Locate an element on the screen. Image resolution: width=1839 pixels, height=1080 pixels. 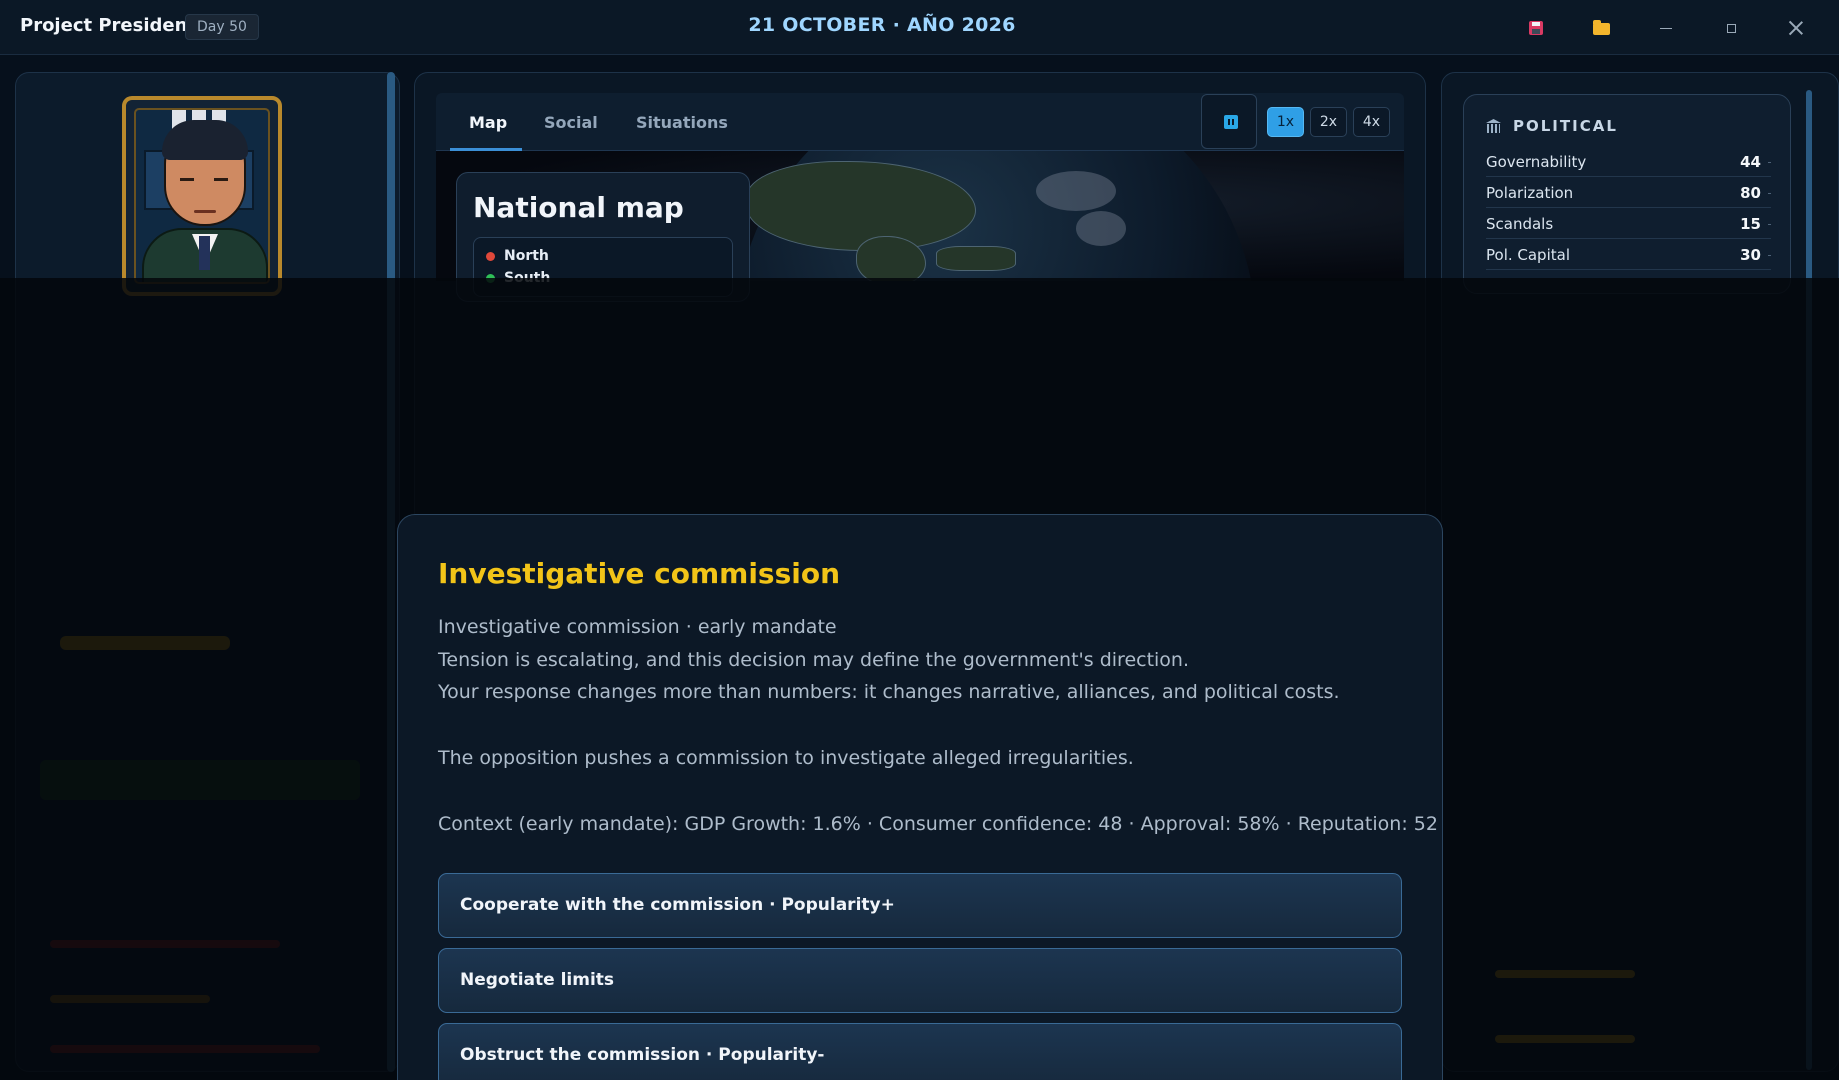
stat-row-scandals: Scandals 15 is located at coordinates (1628, 224).